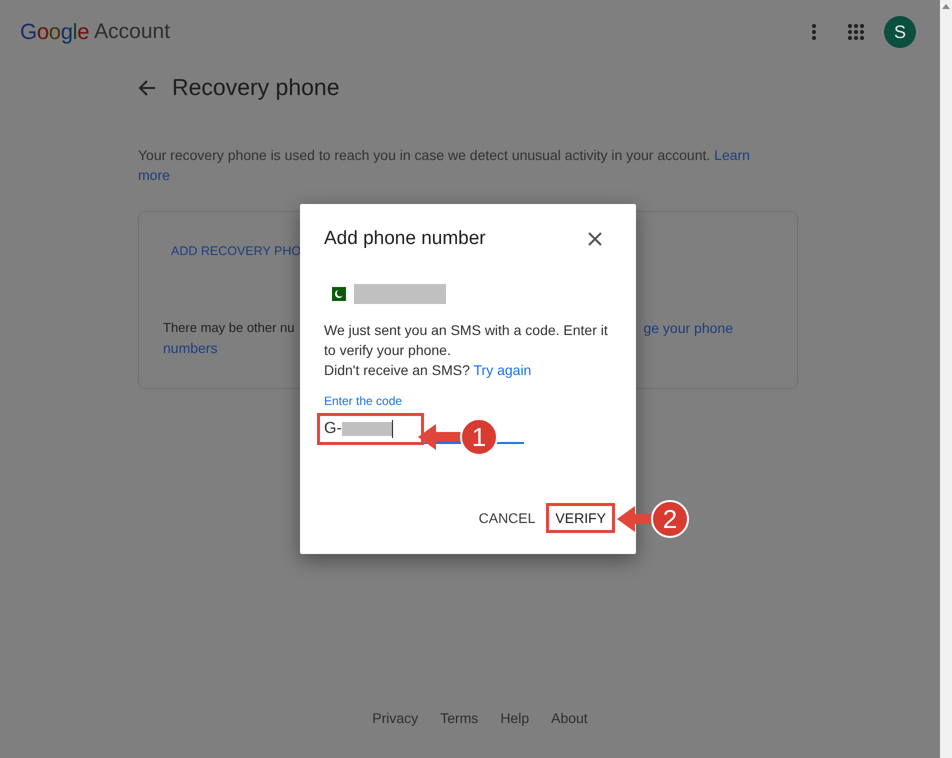 The height and width of the screenshot is (758, 952). I want to click on avatar: S, so click(900, 32).